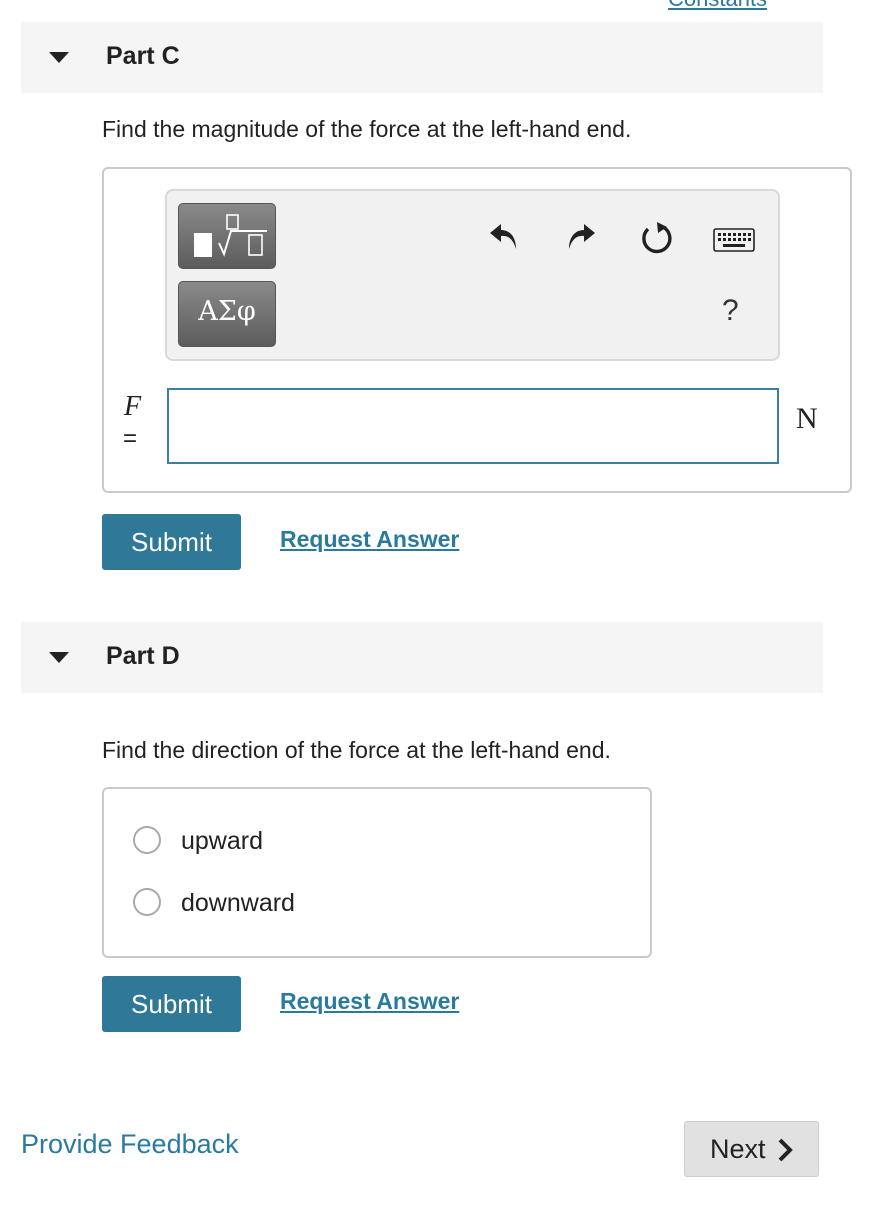 The height and width of the screenshot is (1206, 880). I want to click on help-button: ?, so click(730, 311).